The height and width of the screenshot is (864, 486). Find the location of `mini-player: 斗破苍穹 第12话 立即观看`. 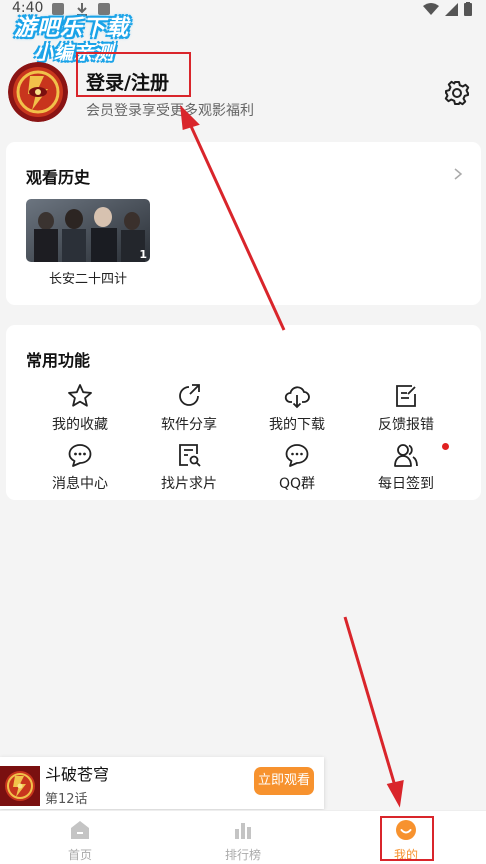

mini-player: 斗破苍穹 第12话 立即观看 is located at coordinates (162, 783).